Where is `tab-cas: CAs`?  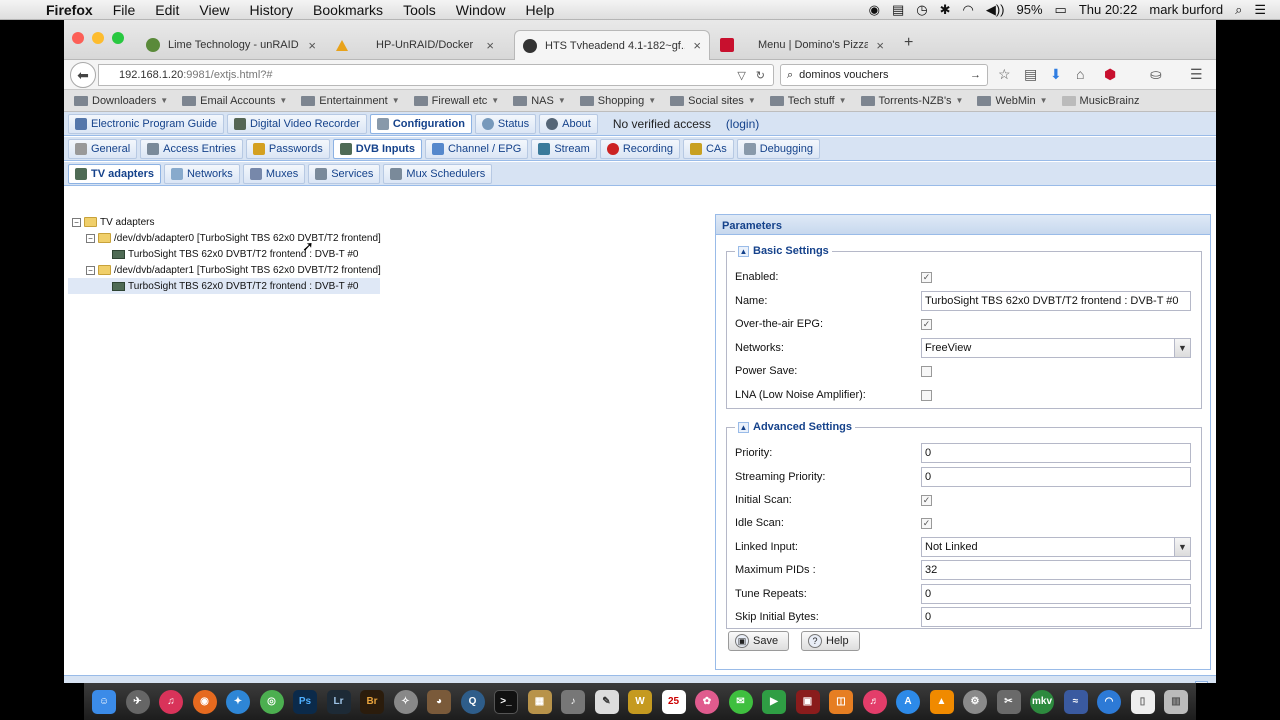 tab-cas: CAs is located at coordinates (708, 148).